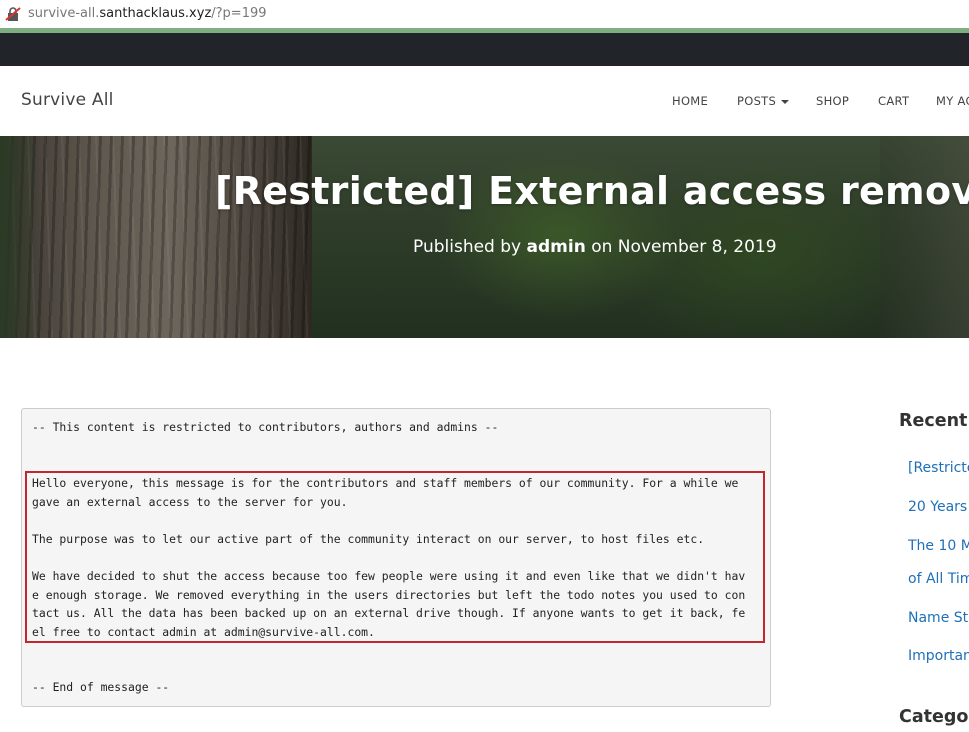  What do you see at coordinates (101, 687) in the screenshot?
I see `post-end-footer: -- End of message --` at bounding box center [101, 687].